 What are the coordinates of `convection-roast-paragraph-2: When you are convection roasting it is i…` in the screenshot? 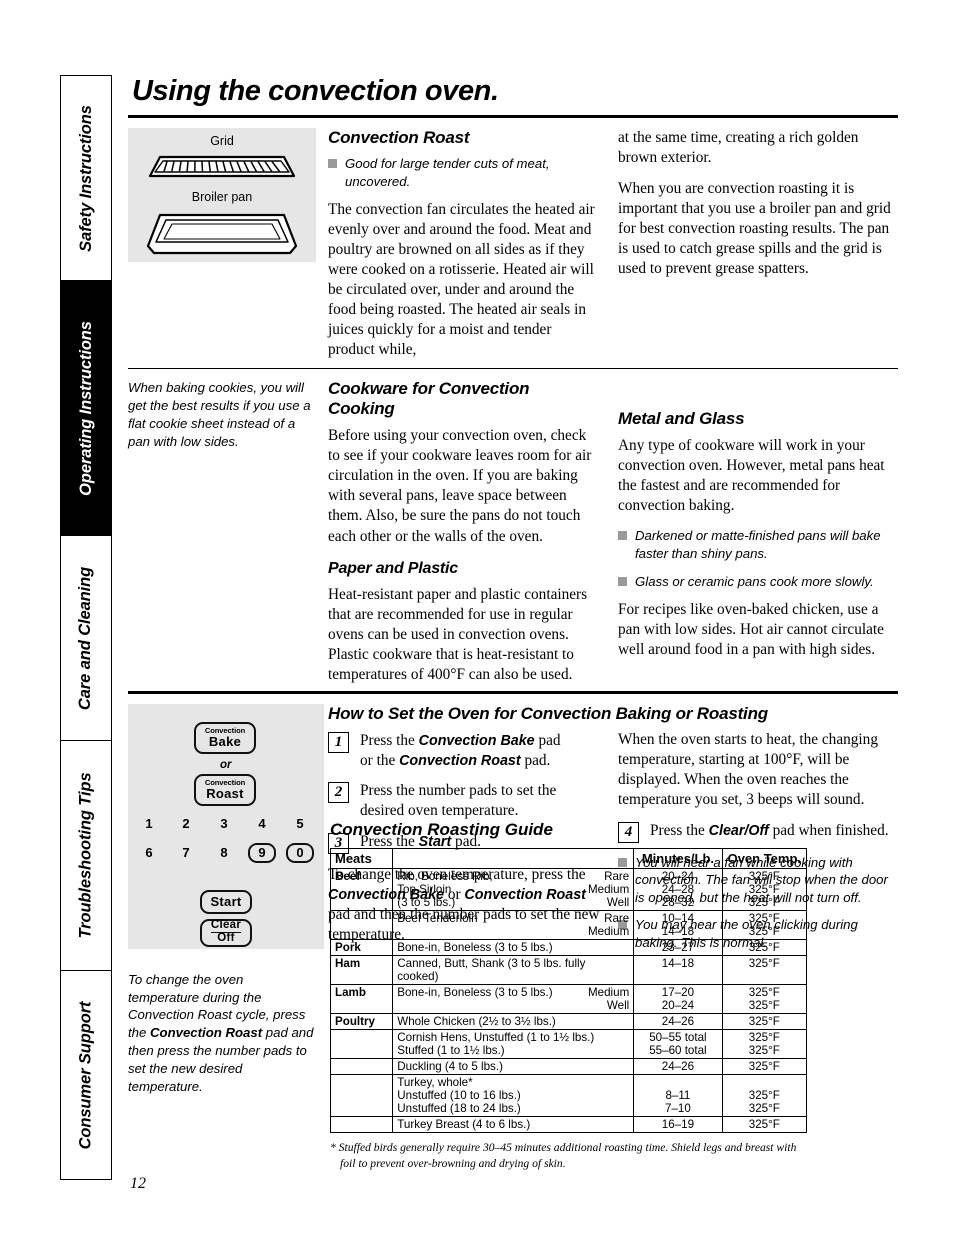 It's located at (754, 229).